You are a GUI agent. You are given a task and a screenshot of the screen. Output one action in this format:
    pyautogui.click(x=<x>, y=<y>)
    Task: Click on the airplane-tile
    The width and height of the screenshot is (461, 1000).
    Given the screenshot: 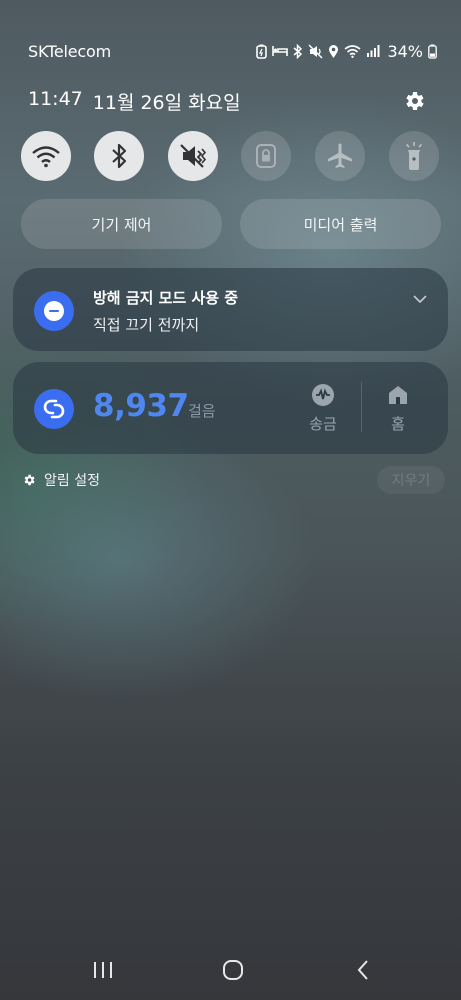 What is the action you would take?
    pyautogui.click(x=340, y=156)
    